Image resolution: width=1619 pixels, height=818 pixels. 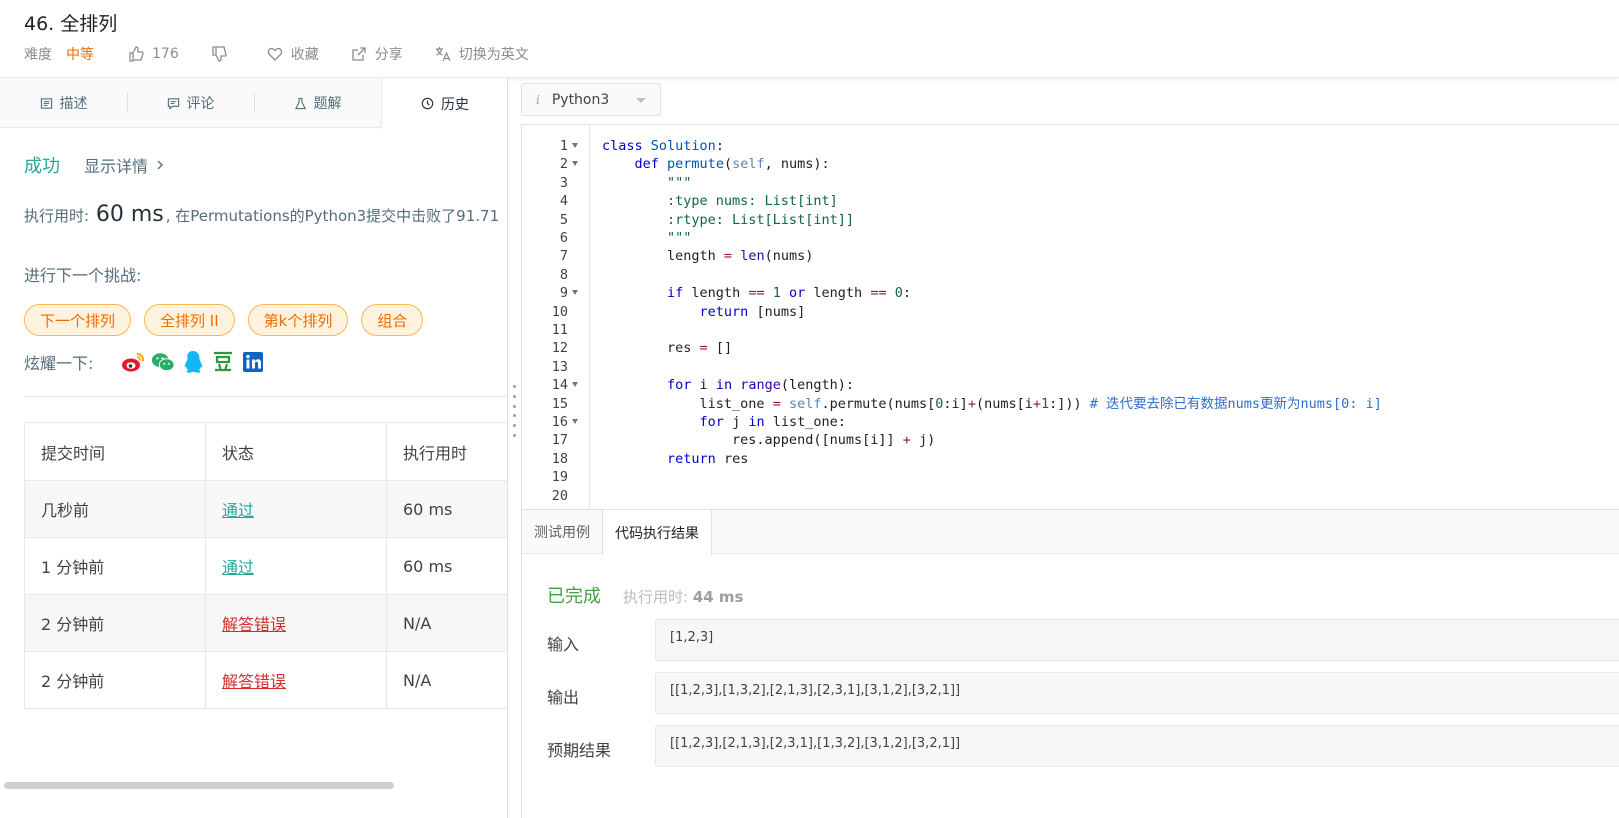 I want to click on challenge-kth-permutation: 第k个排列, so click(x=298, y=320).